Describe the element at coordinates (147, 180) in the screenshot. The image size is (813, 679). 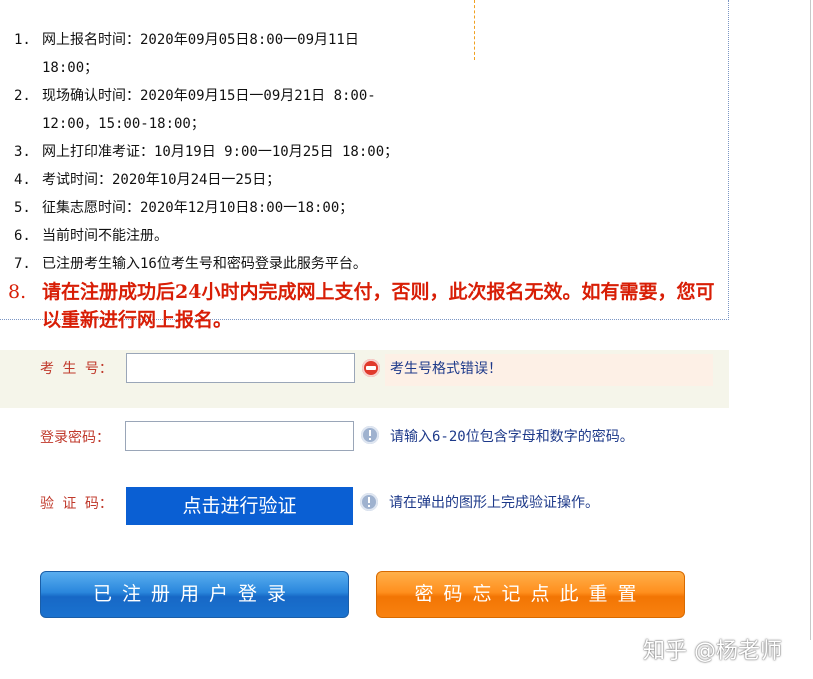
I see `notice-item: 4. 考试时间：2020年10月24日一25日；` at that location.